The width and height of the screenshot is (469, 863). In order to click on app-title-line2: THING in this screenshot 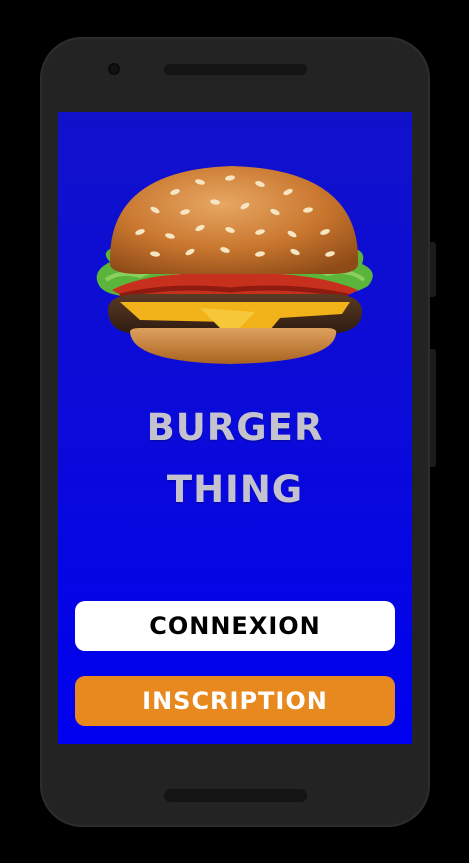, I will do `click(235, 489)`.